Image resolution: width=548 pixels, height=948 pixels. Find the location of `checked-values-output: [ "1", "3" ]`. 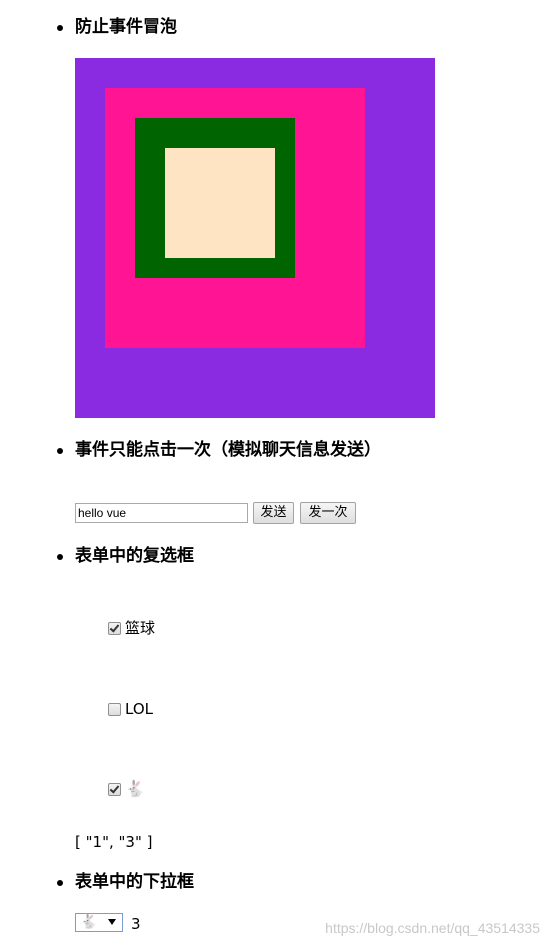

checked-values-output: [ "1", "3" ] is located at coordinates (114, 842).